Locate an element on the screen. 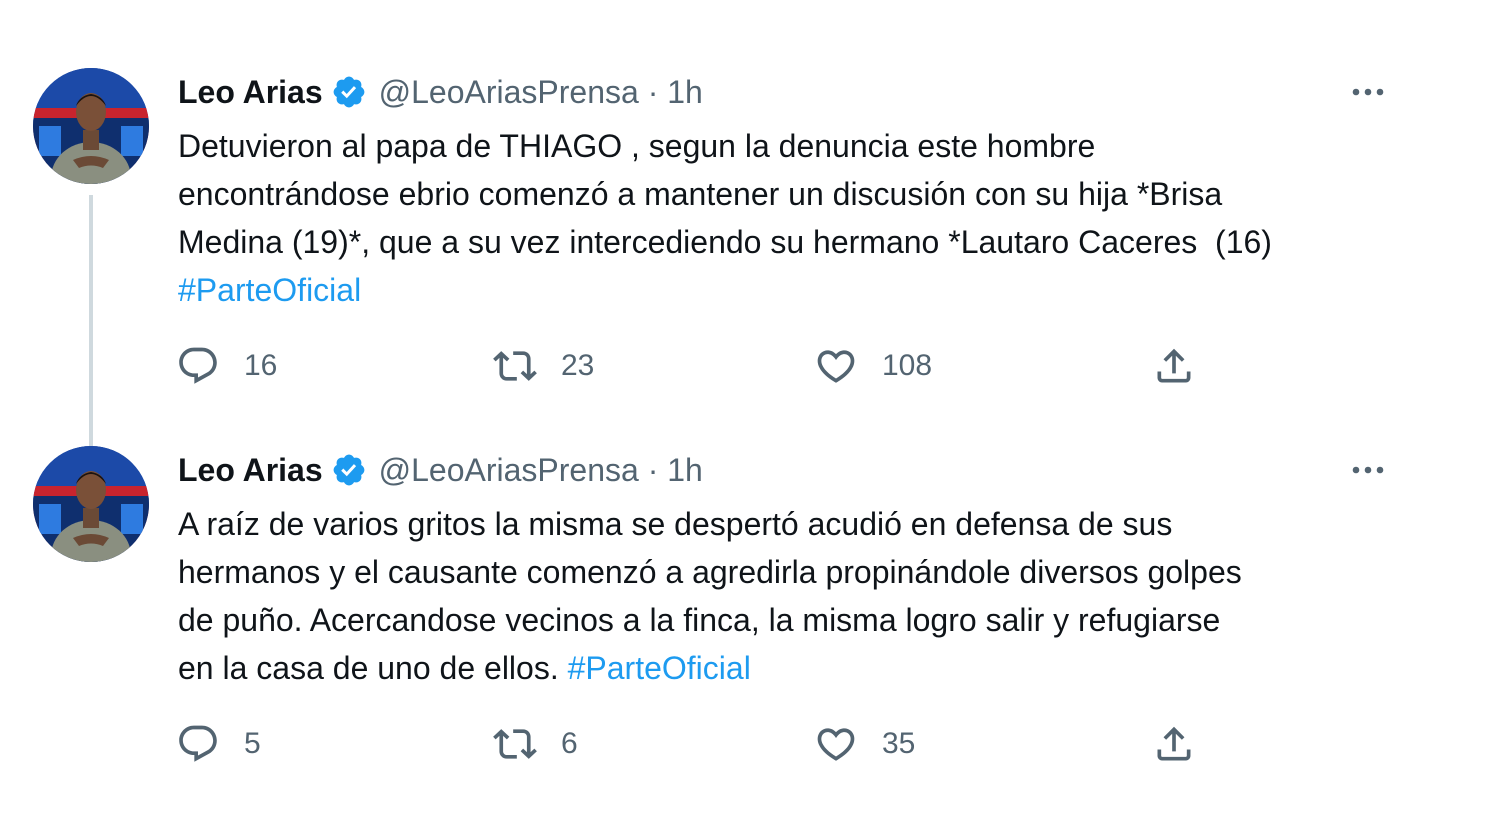 Image resolution: width=1500 pixels, height=834 pixels. like-count: 108 is located at coordinates (907, 365).